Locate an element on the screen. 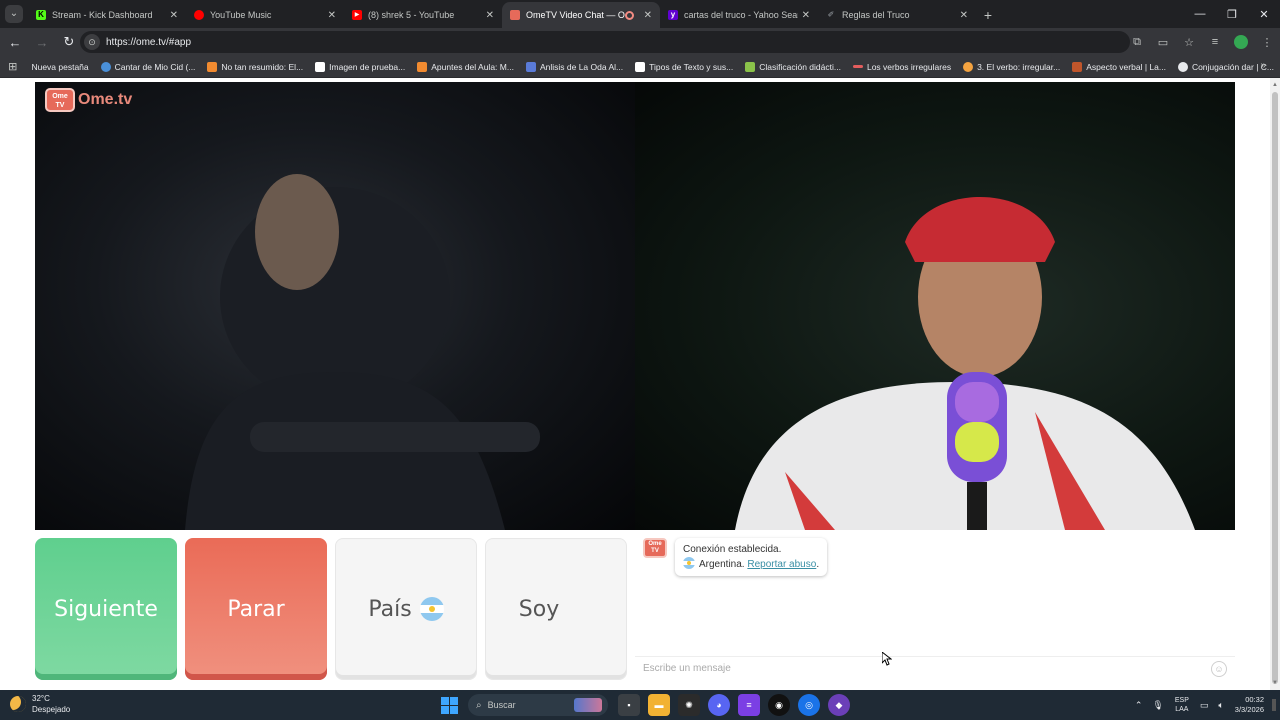 This screenshot has height=720, width=1280. system-clock: 00:32 3/3/2026 is located at coordinates (1249, 705).